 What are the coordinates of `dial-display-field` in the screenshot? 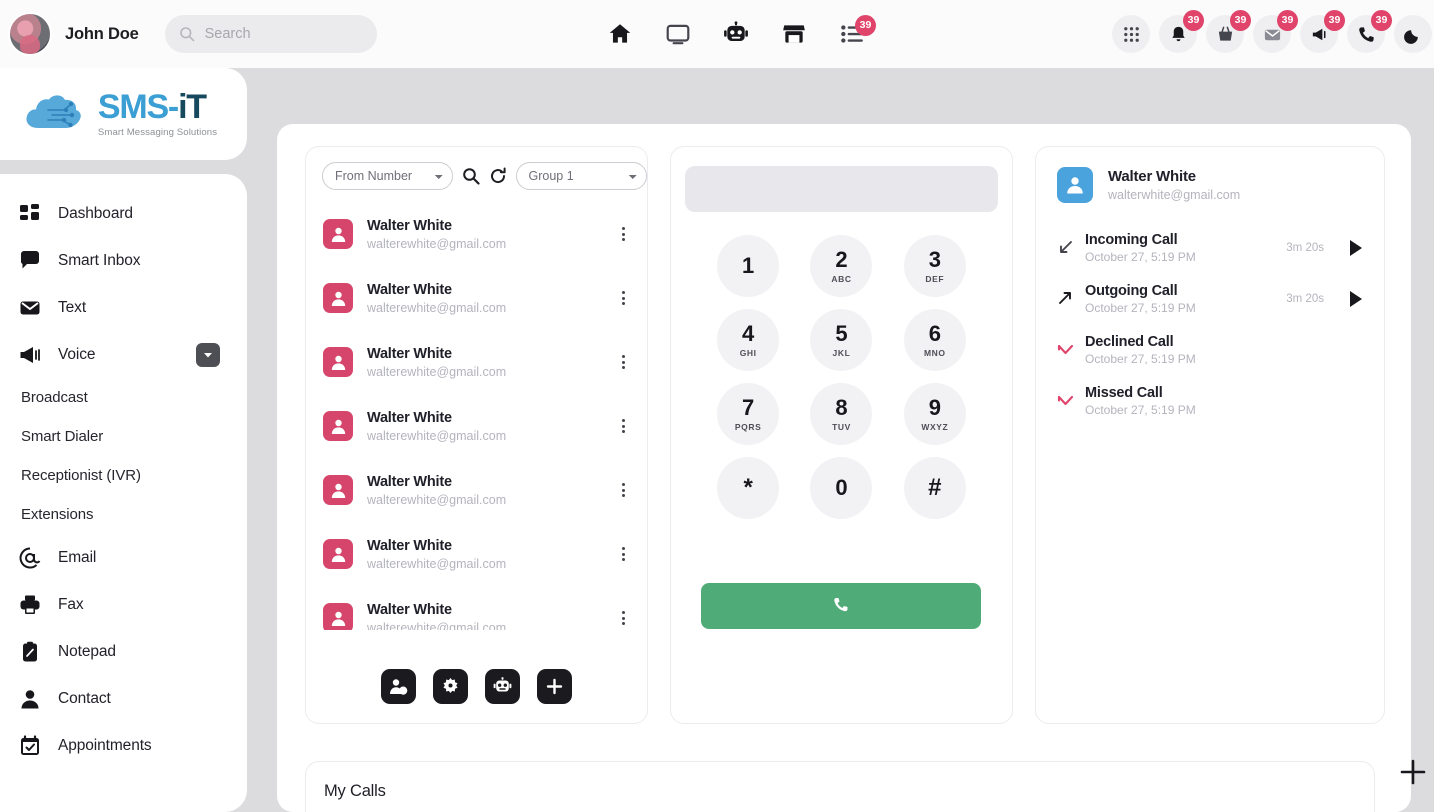 It's located at (841, 189).